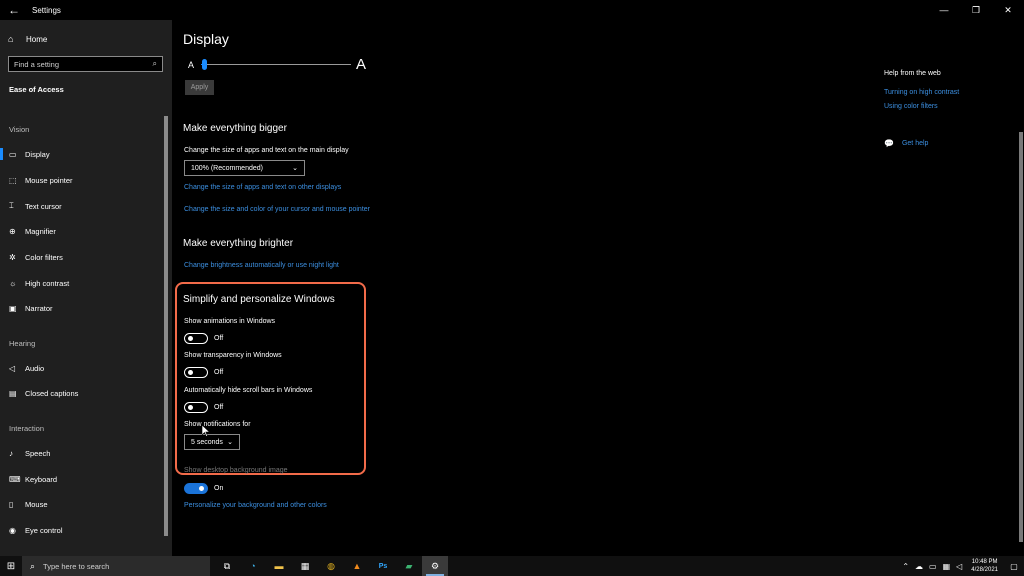 Image resolution: width=1024 pixels, height=576 pixels. What do you see at coordinates (915, 143) in the screenshot?
I see `get-help-label: Get help` at bounding box center [915, 143].